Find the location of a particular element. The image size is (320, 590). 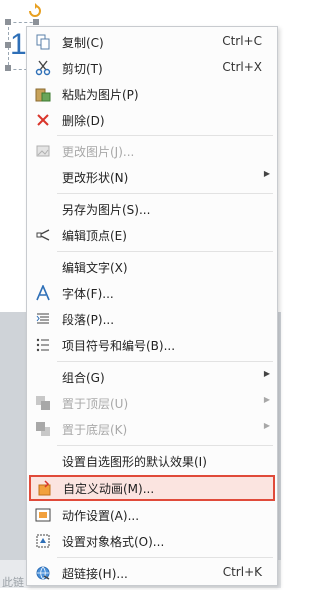

menu-item-set-default-effect: 设置自选图形的默认效果(I) is located at coordinates (152, 461).